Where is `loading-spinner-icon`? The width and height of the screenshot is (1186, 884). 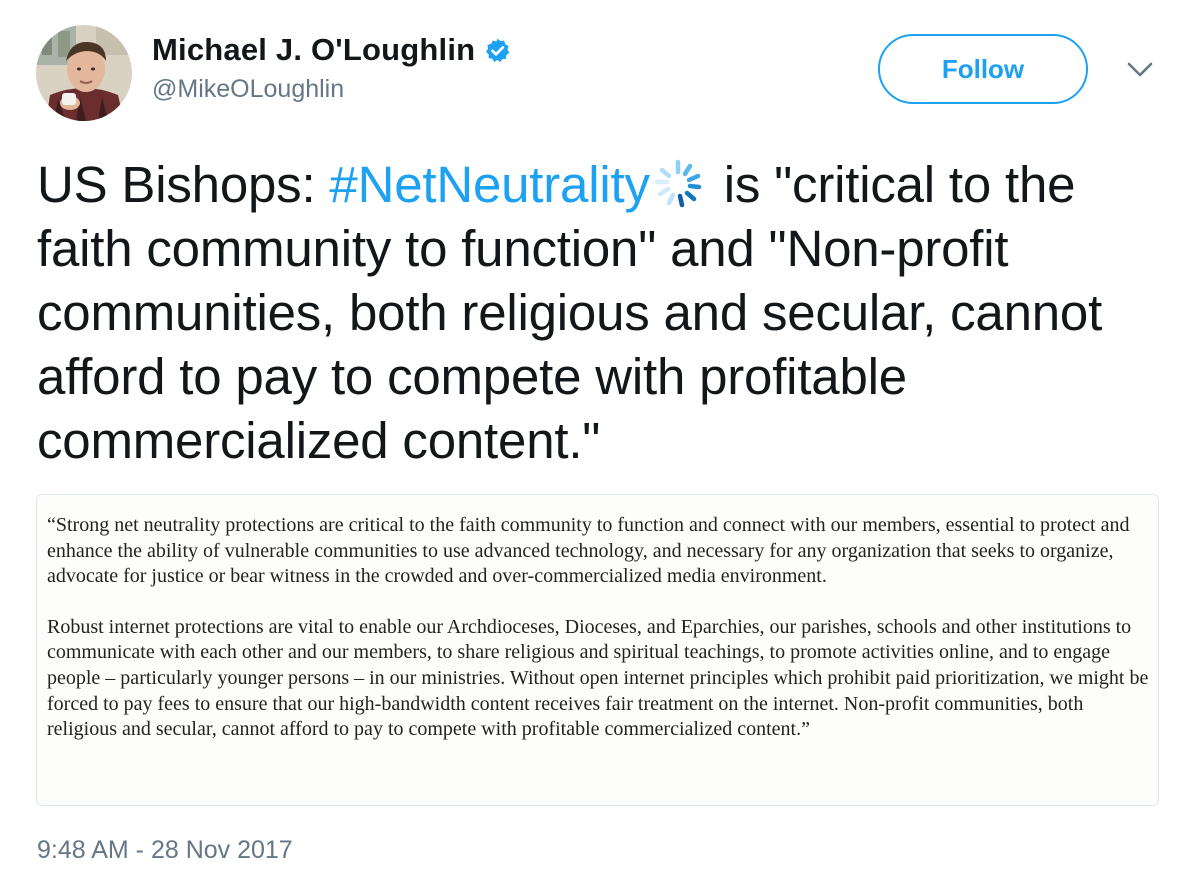 loading-spinner-icon is located at coordinates (678, 184).